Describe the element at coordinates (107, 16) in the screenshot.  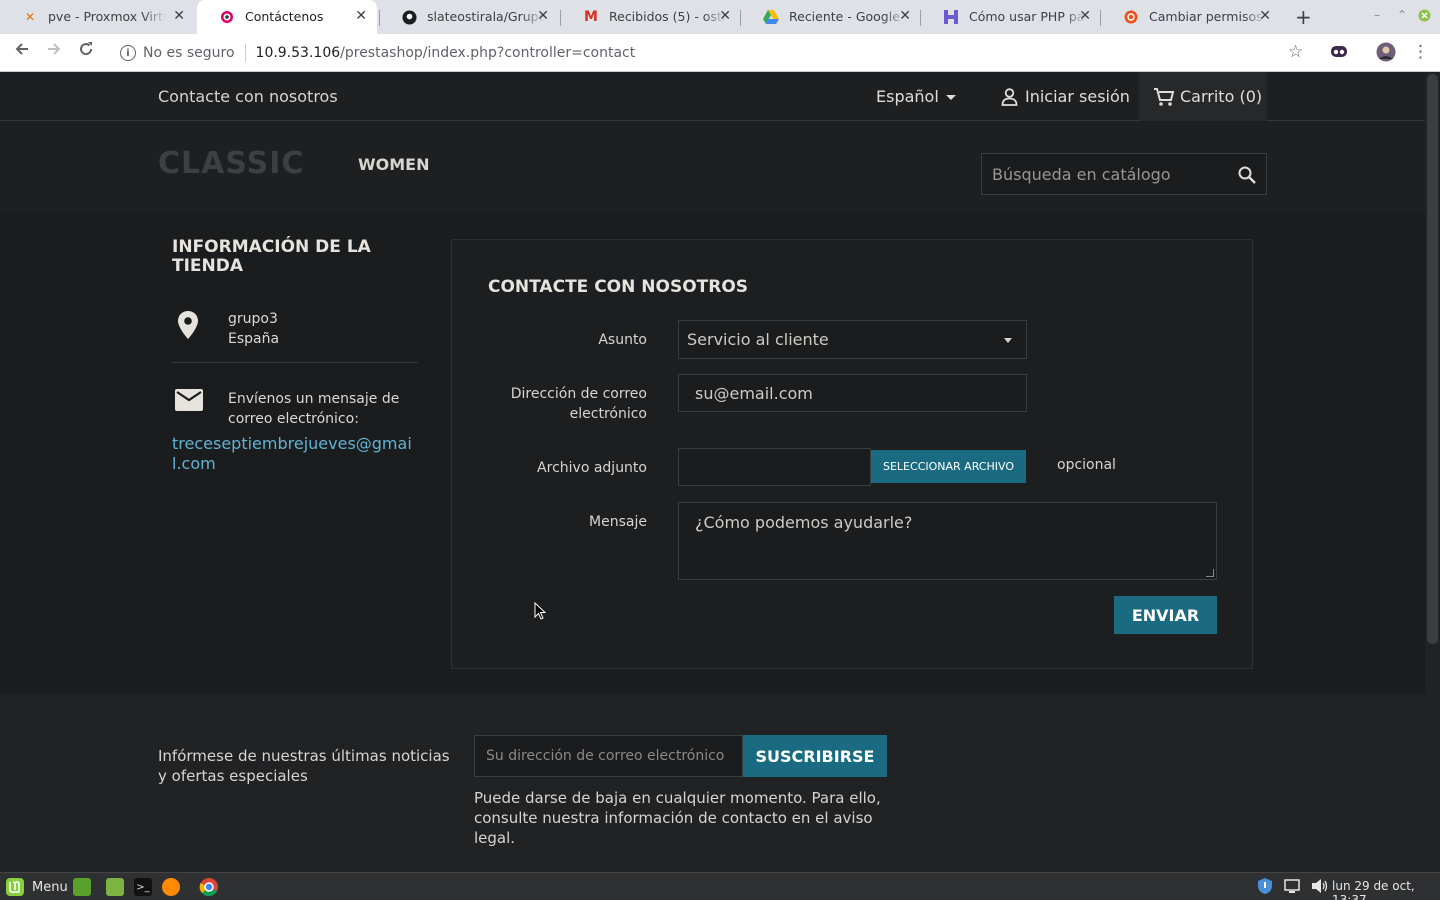
I see `tab-title: pve - Proxmox Virtual Environment` at that location.